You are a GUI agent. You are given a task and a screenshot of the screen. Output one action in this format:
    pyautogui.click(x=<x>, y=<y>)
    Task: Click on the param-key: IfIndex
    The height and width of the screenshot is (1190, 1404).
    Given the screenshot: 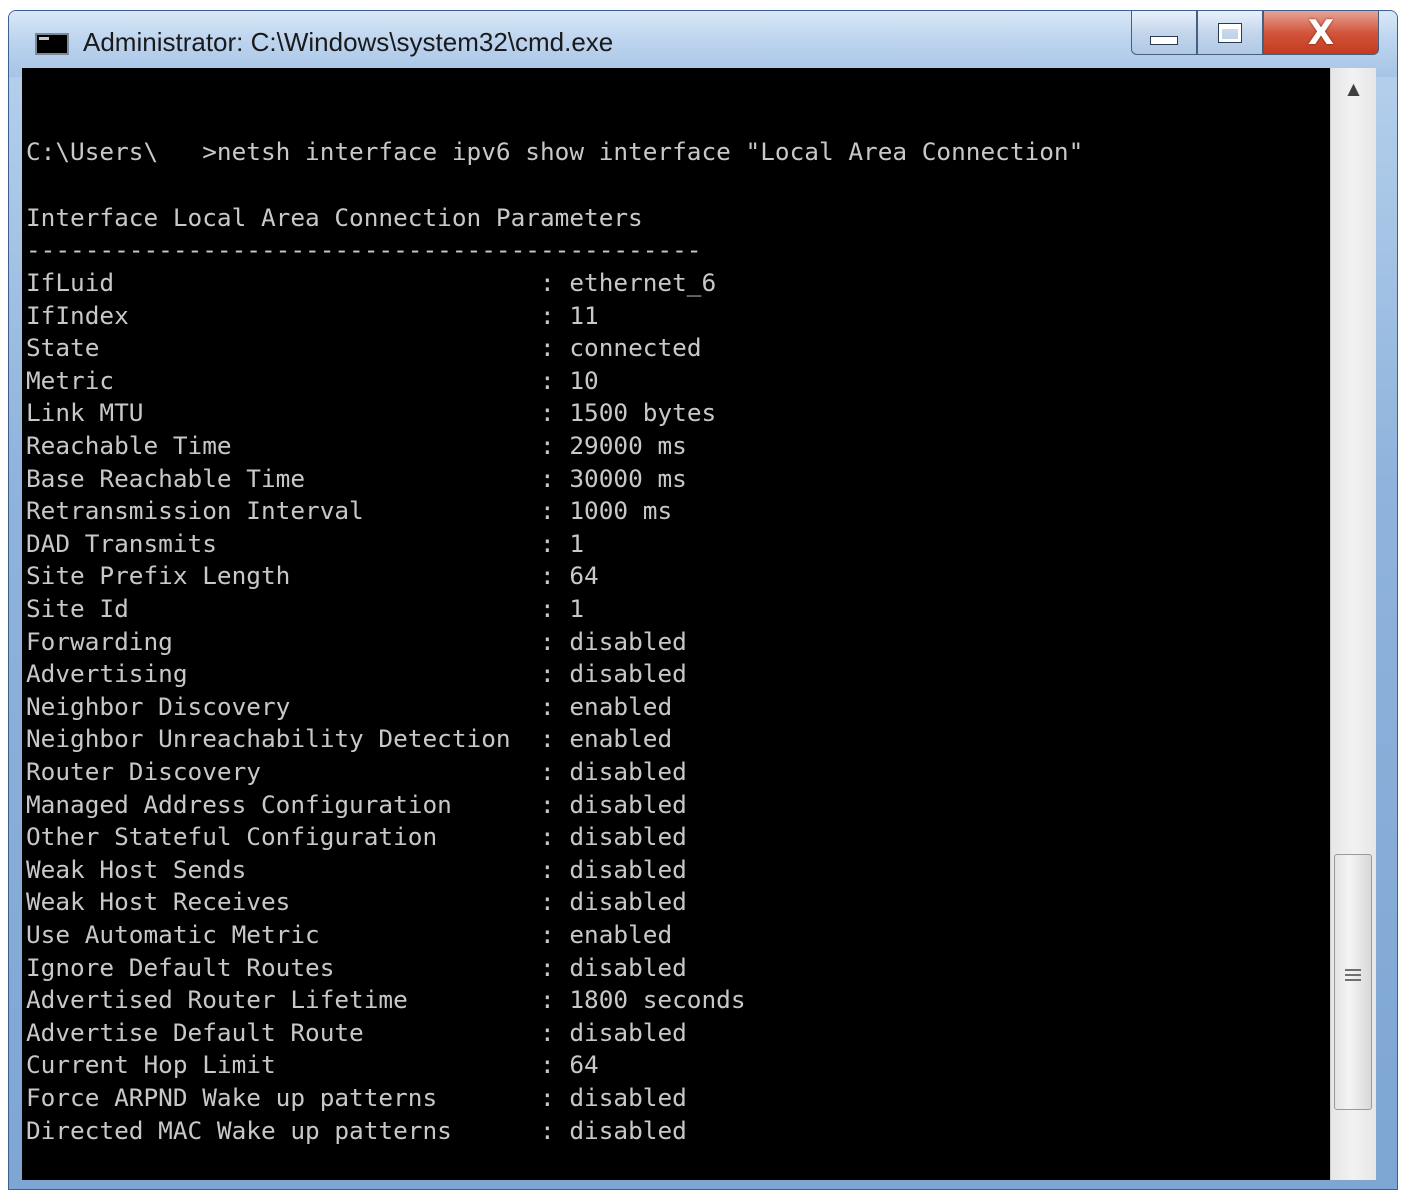 What is the action you would take?
    pyautogui.click(x=77, y=315)
    